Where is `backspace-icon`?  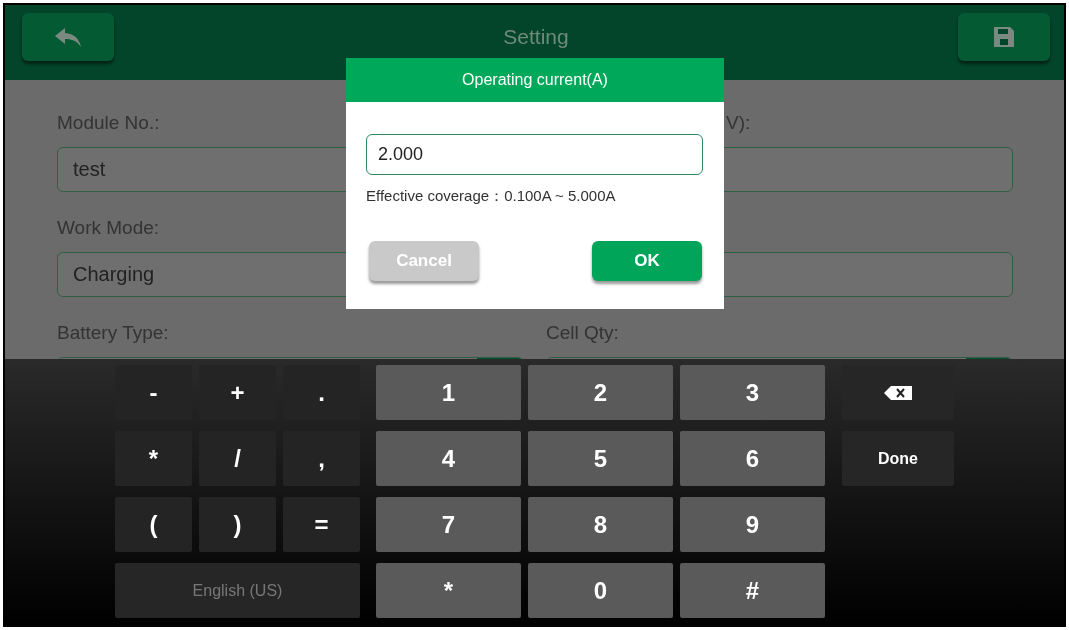
backspace-icon is located at coordinates (898, 392).